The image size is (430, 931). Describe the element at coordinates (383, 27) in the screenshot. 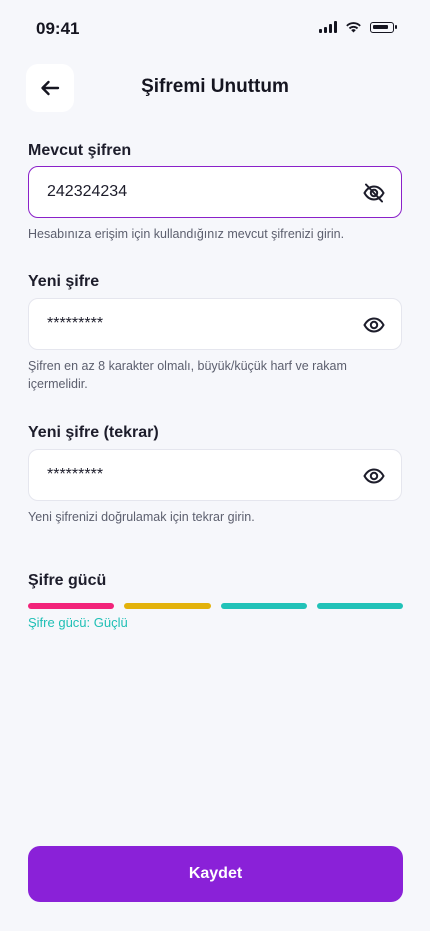

I see `battery-icon` at that location.